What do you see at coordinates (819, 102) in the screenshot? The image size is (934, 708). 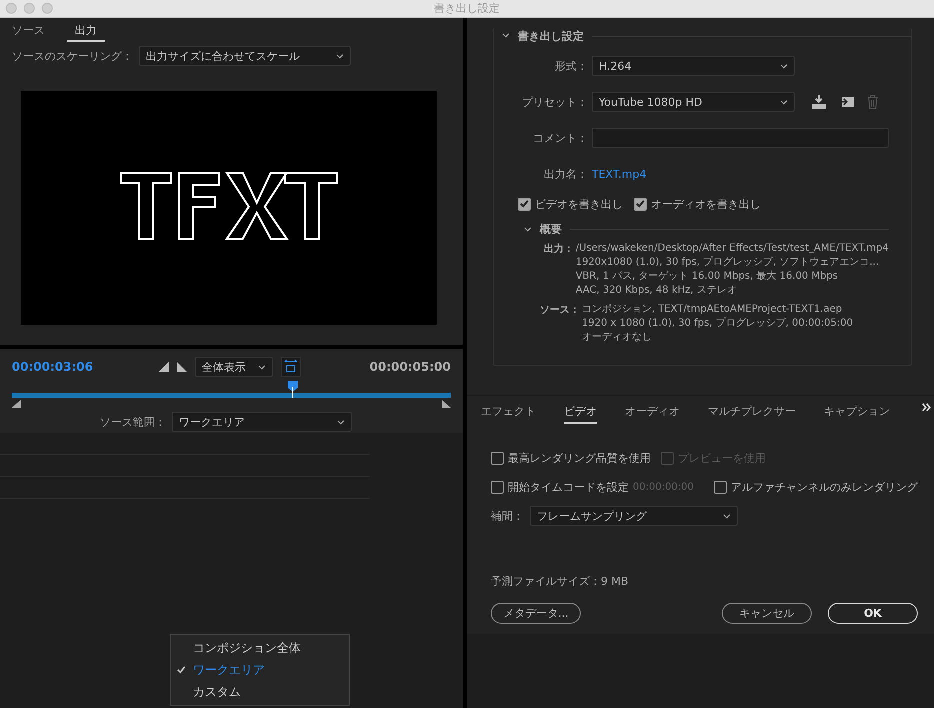 I see `import-preset-icon` at bounding box center [819, 102].